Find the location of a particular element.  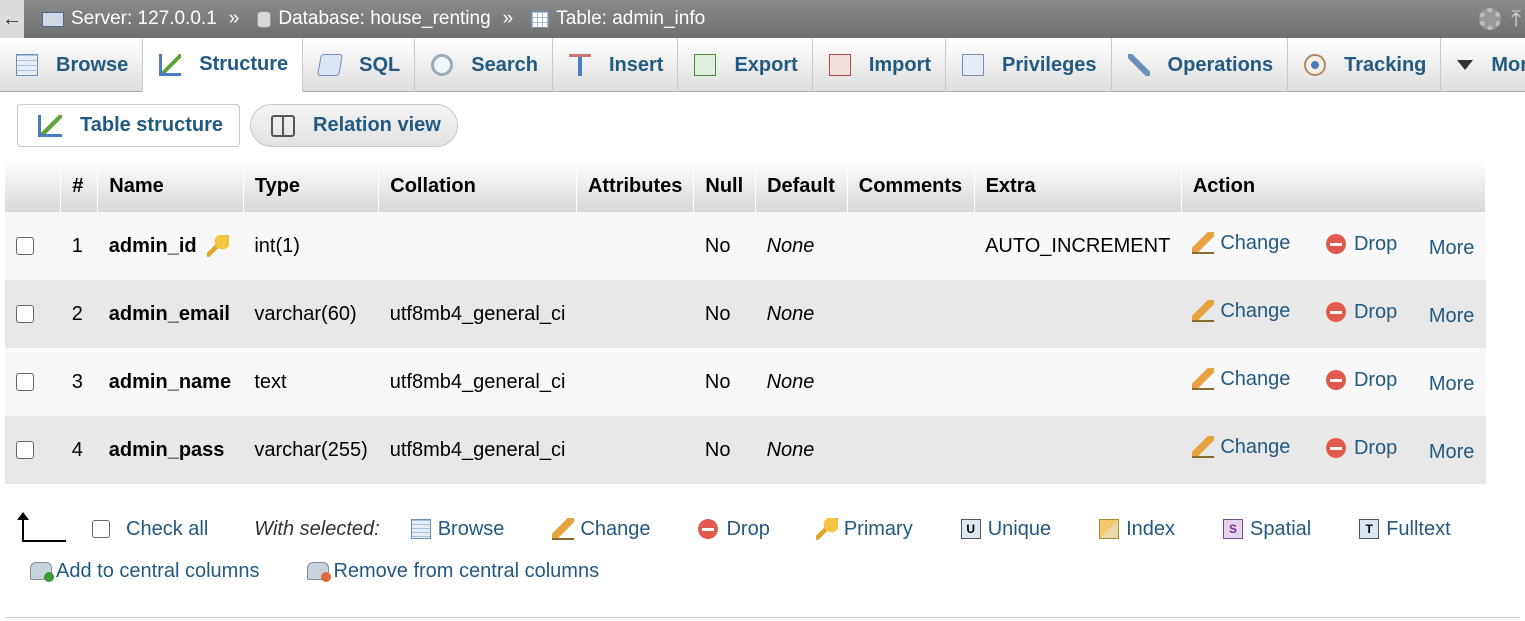

column-name: admin_name is located at coordinates (170, 382).